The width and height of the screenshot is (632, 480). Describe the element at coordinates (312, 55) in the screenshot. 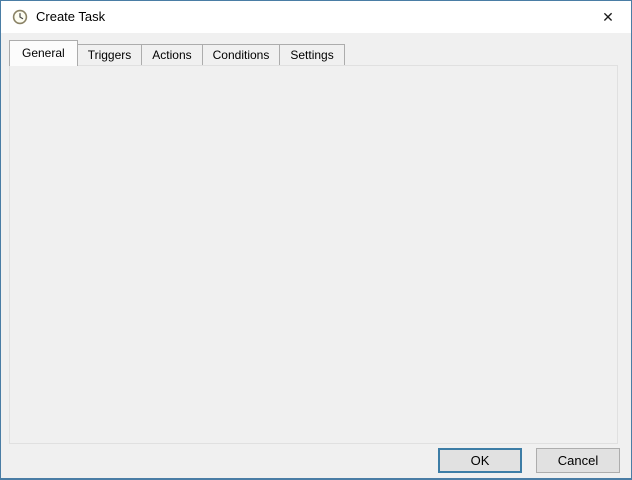

I see `tab-settings: Settings` at that location.